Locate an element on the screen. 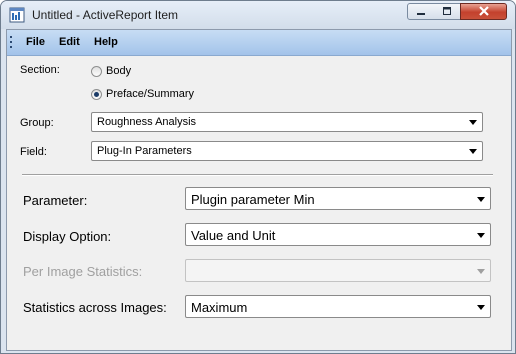 This screenshot has height=354, width=516. display-option-label: Display Option: is located at coordinates (67, 236).